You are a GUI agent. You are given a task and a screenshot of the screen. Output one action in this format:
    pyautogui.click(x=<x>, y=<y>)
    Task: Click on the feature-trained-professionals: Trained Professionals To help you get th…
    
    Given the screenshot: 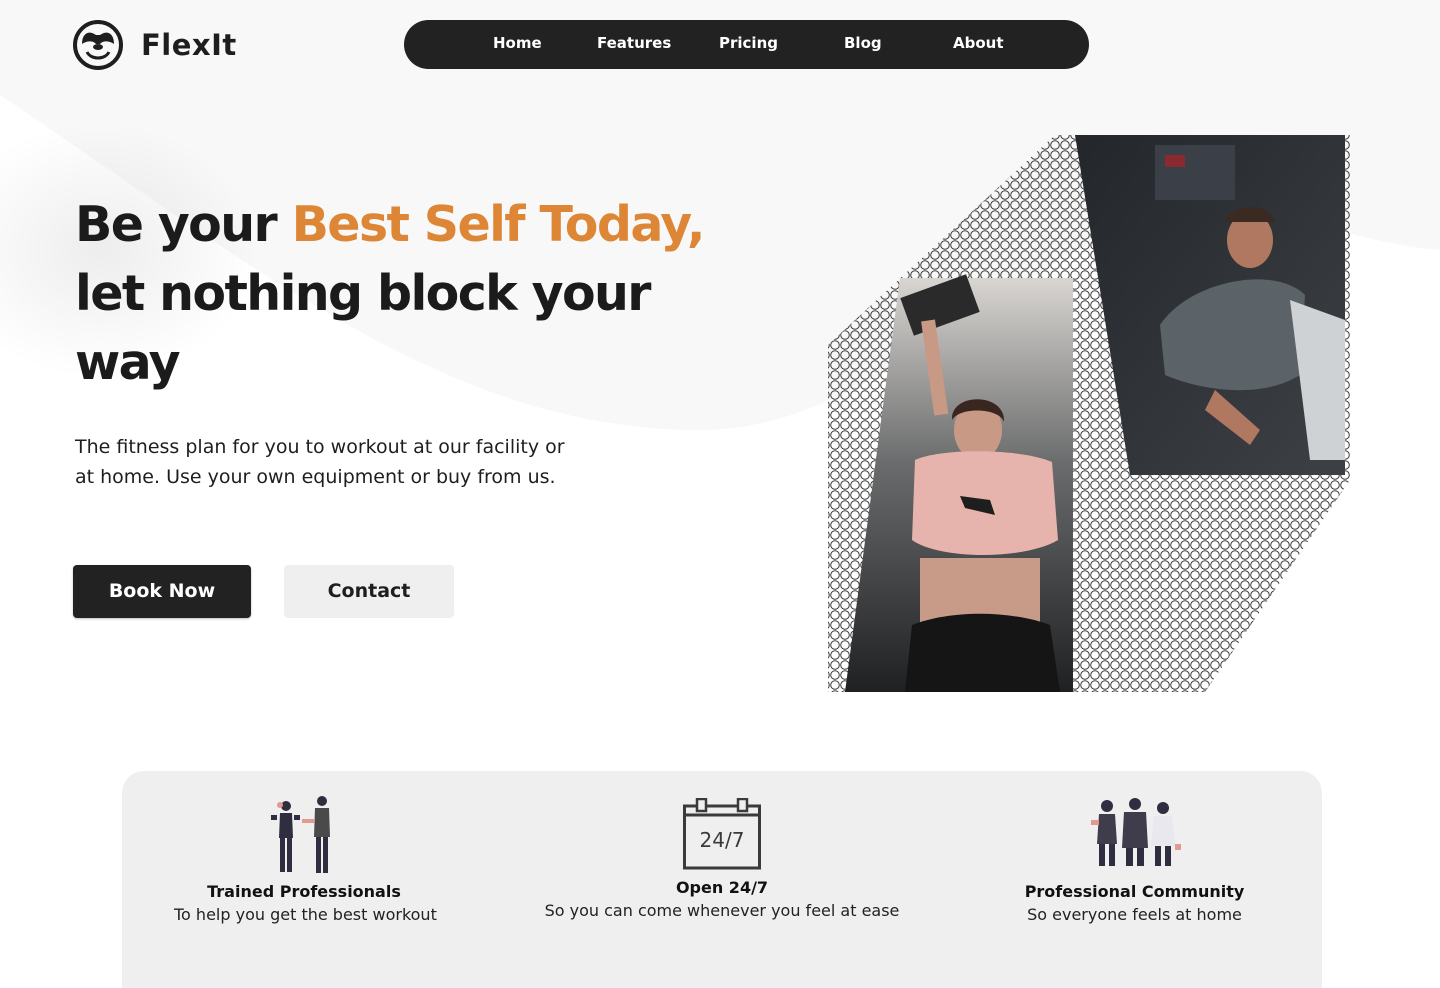 What is the action you would take?
    pyautogui.click(x=305, y=847)
    